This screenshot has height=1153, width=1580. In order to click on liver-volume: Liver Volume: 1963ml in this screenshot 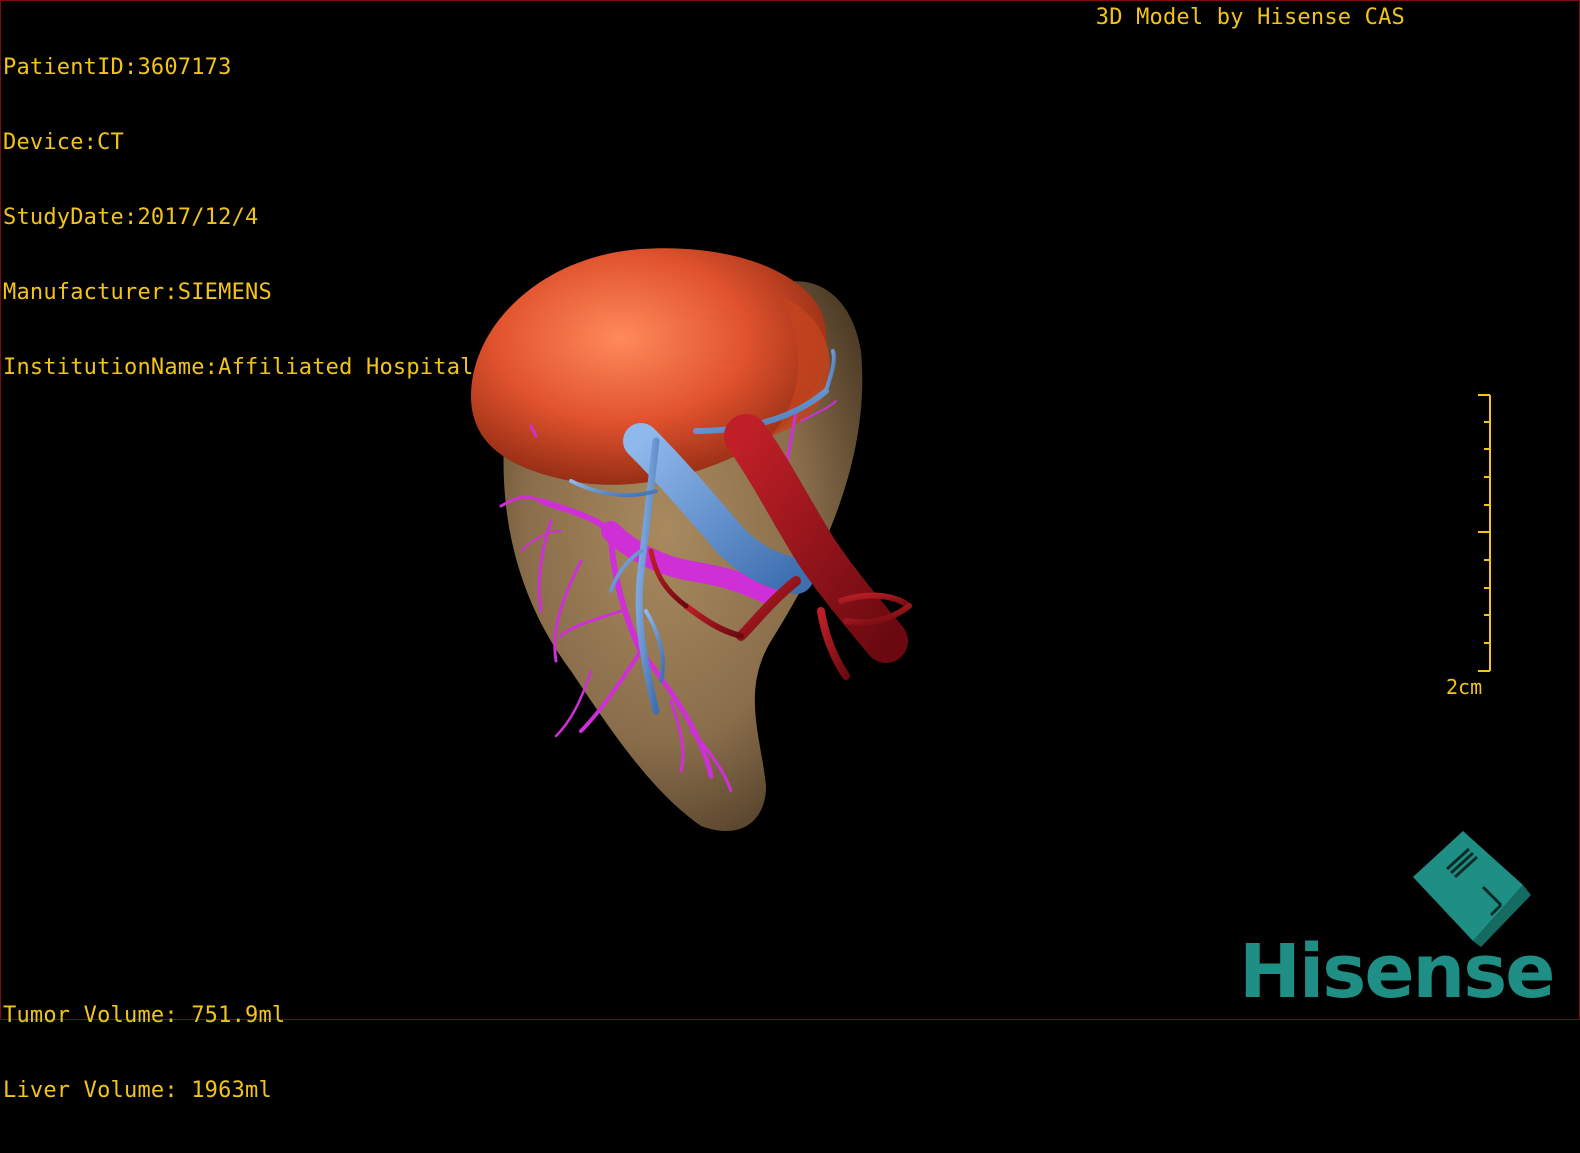, I will do `click(137, 1090)`.